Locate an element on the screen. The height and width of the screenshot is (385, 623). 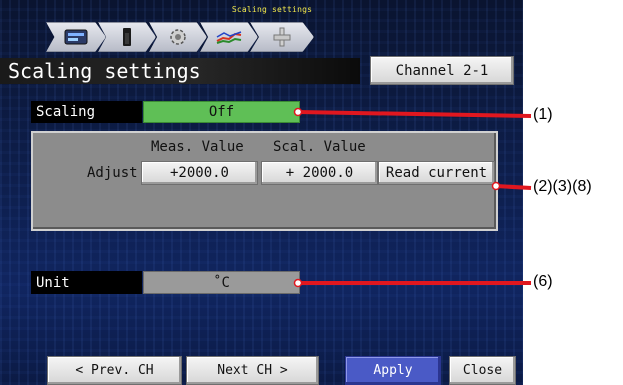
callout-label-6: (6) is located at coordinates (543, 281).